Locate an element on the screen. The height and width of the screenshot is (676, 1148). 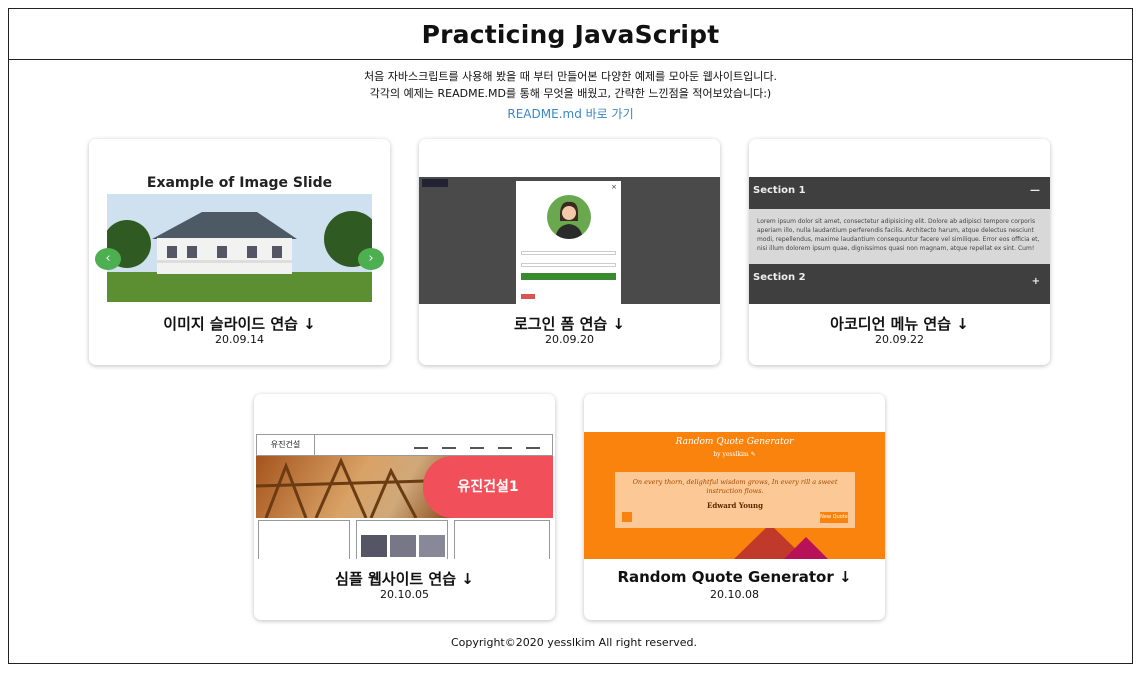
page-header: Practicing JavaScript is located at coordinates (570, 34).